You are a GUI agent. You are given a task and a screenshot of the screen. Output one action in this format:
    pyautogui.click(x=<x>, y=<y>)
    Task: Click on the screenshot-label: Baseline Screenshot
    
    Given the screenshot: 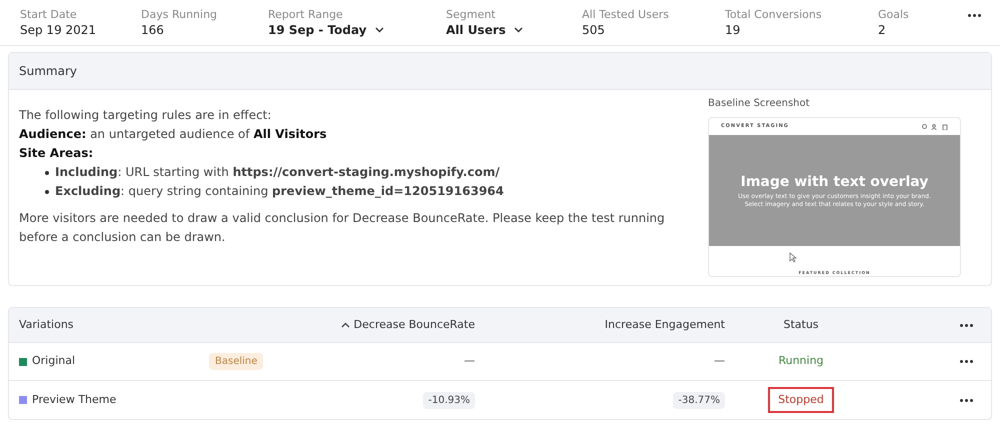 What is the action you would take?
    pyautogui.click(x=759, y=104)
    